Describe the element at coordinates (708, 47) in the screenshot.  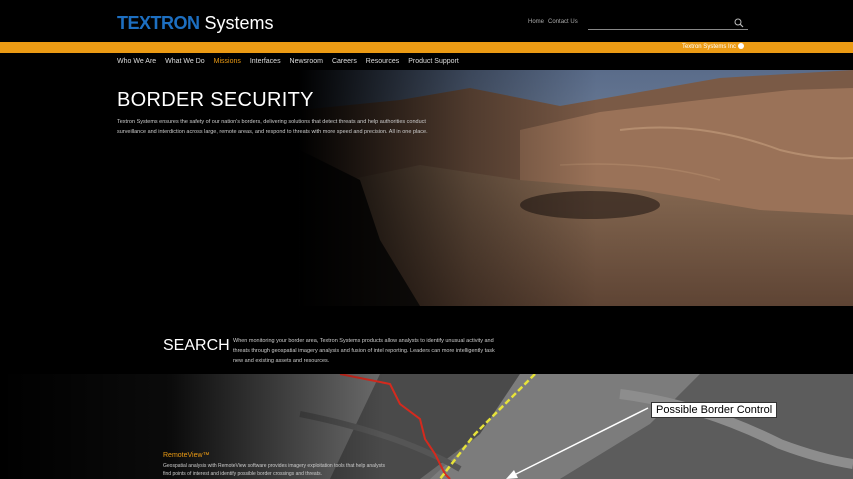
I see `banner-link-label: Textron Systems Inc` at that location.